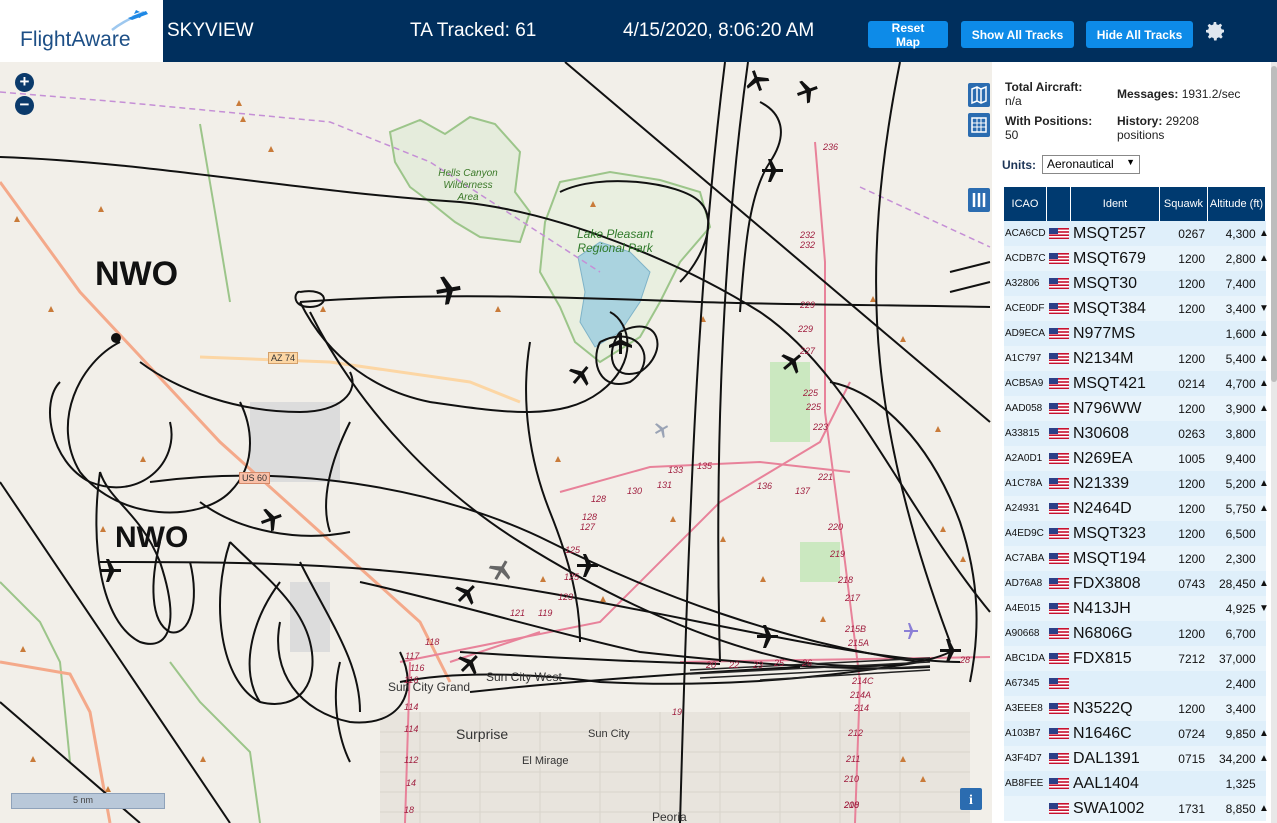 The width and height of the screenshot is (1277, 823). Describe the element at coordinates (1135, 433) in the screenshot. I see `table-row: A33815 N30608 0263 3,800` at that location.